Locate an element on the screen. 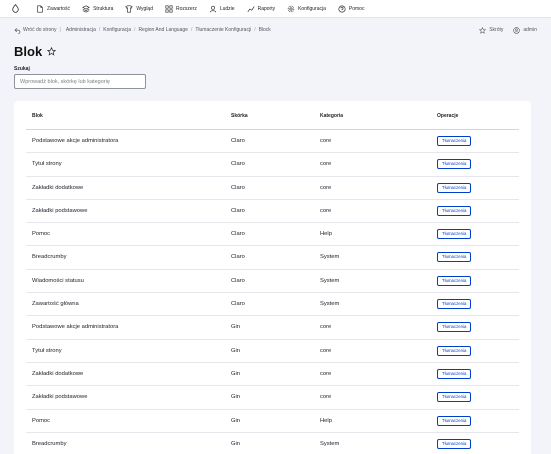 Image resolution: width=551 pixels, height=454 pixels. cell-block: Zakładki dodatkowe is located at coordinates (58, 187).